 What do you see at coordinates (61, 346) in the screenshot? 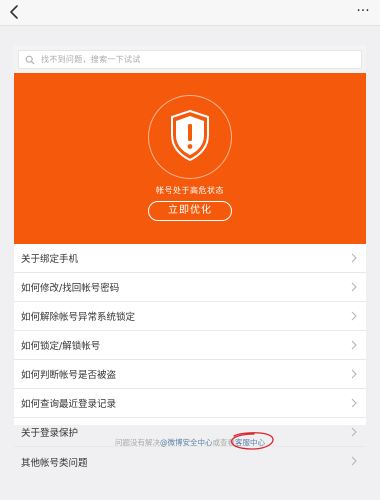
I see `list-item-label: 如何锁定/解锁帐号` at bounding box center [61, 346].